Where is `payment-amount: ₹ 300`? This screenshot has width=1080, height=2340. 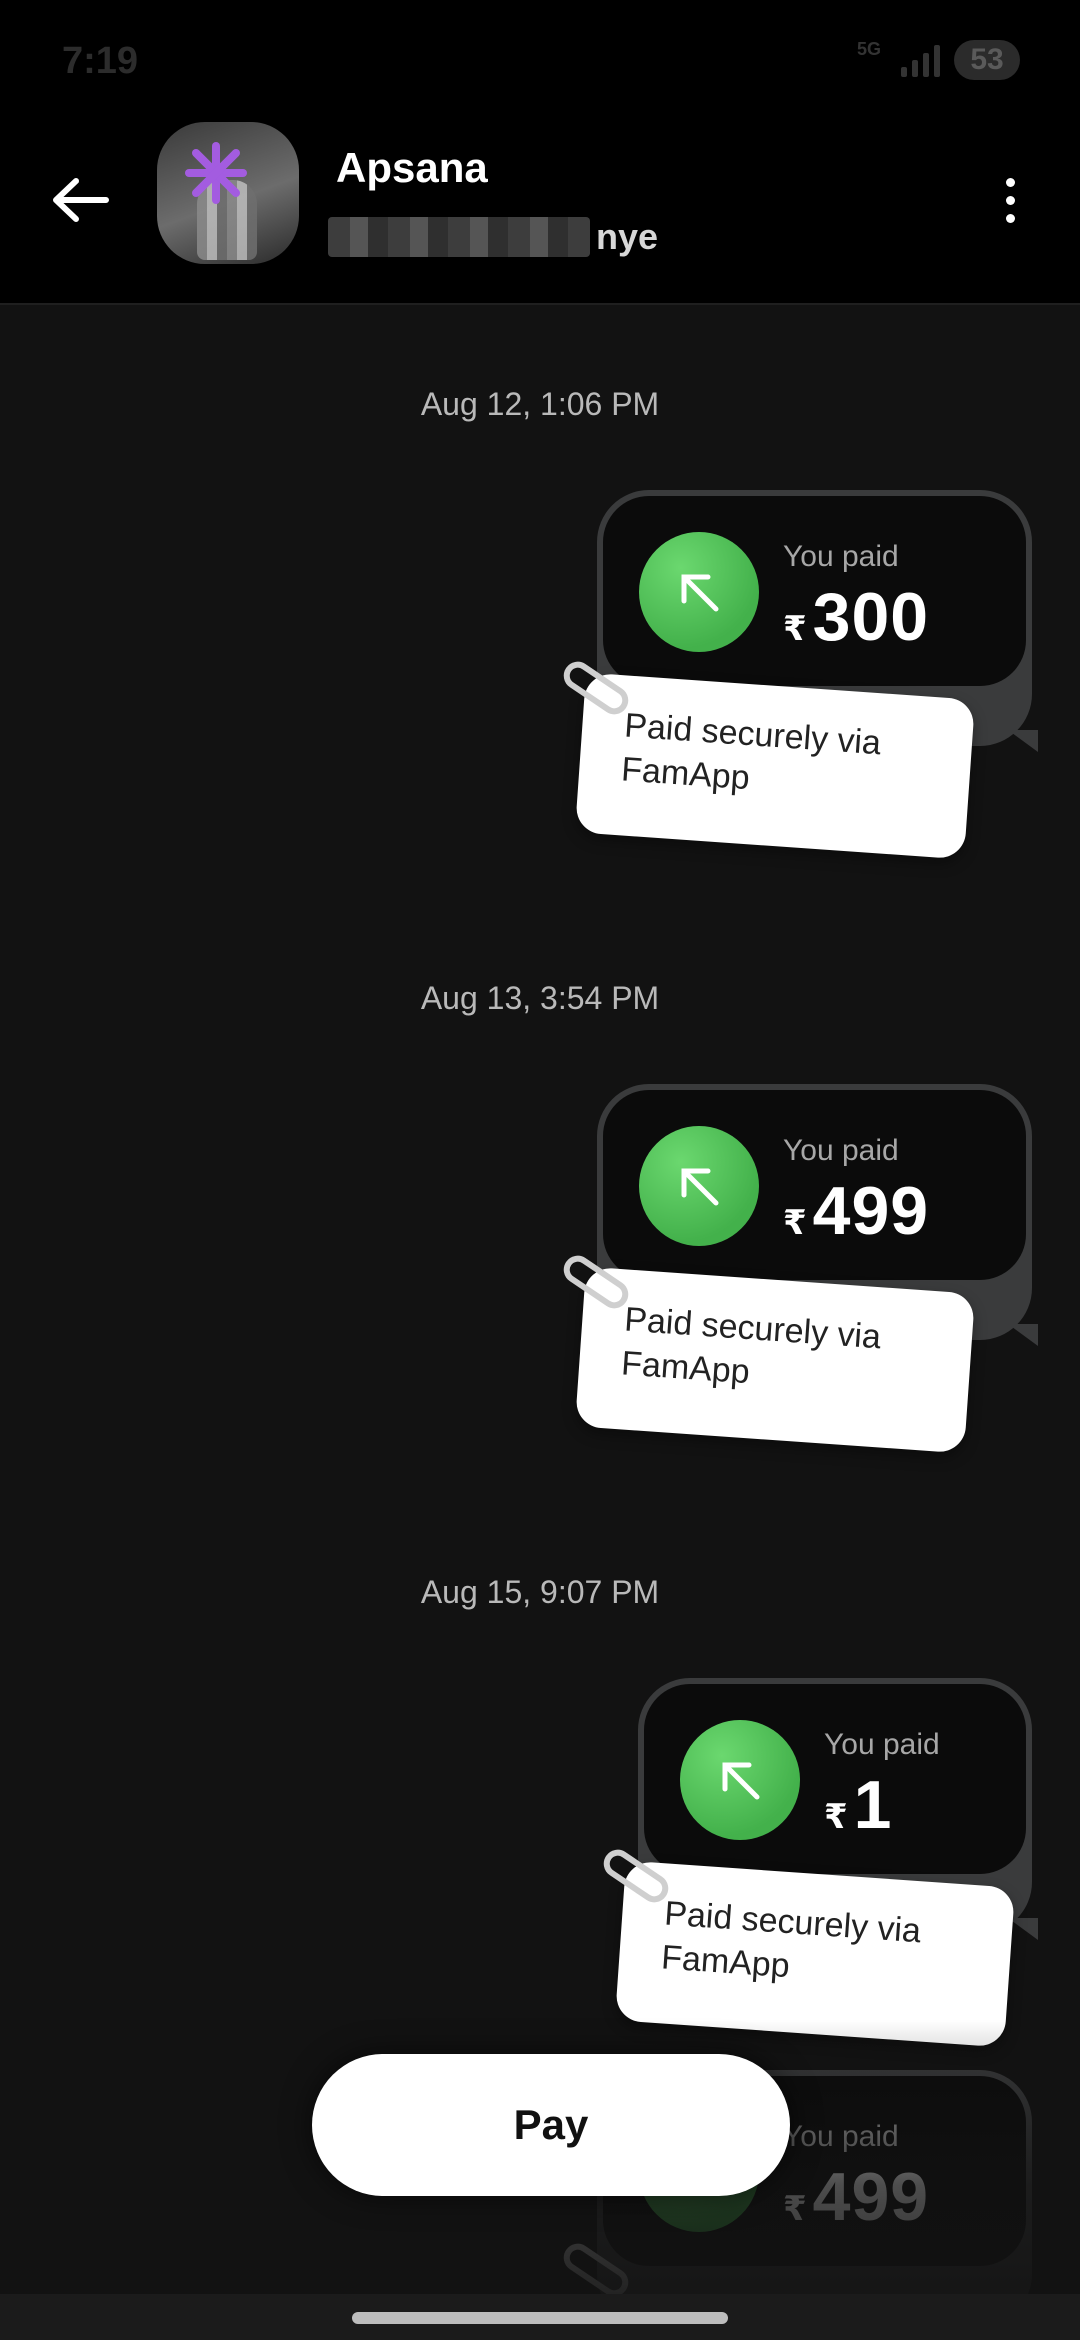 payment-amount: ₹ 300 is located at coordinates (856, 617).